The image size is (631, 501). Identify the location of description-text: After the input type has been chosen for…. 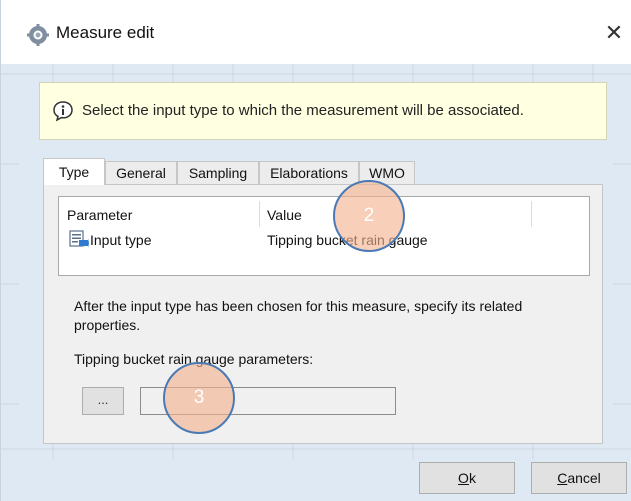
(298, 315).